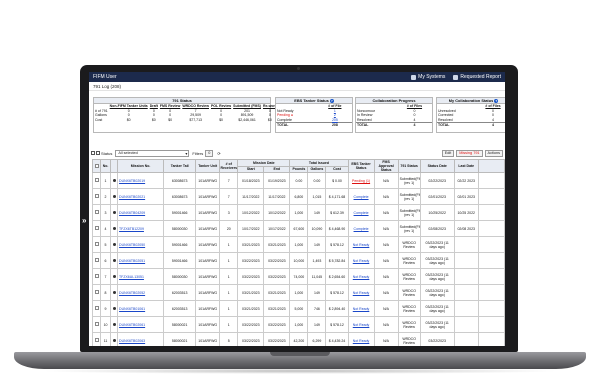  What do you see at coordinates (466, 166) in the screenshot?
I see `col-last-date: Last Date` at bounding box center [466, 166].